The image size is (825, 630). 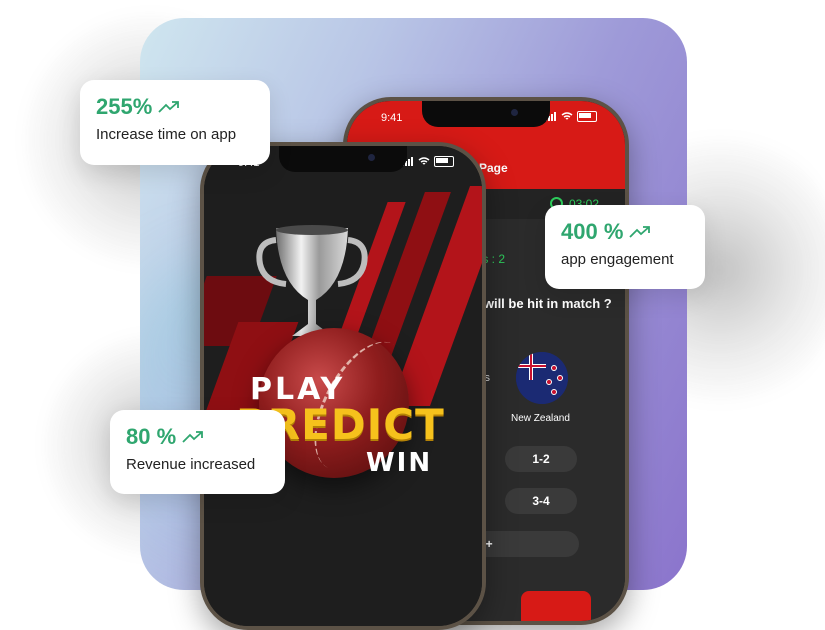 What do you see at coordinates (191, 464) in the screenshot?
I see `stat-label: Revenue increased` at bounding box center [191, 464].